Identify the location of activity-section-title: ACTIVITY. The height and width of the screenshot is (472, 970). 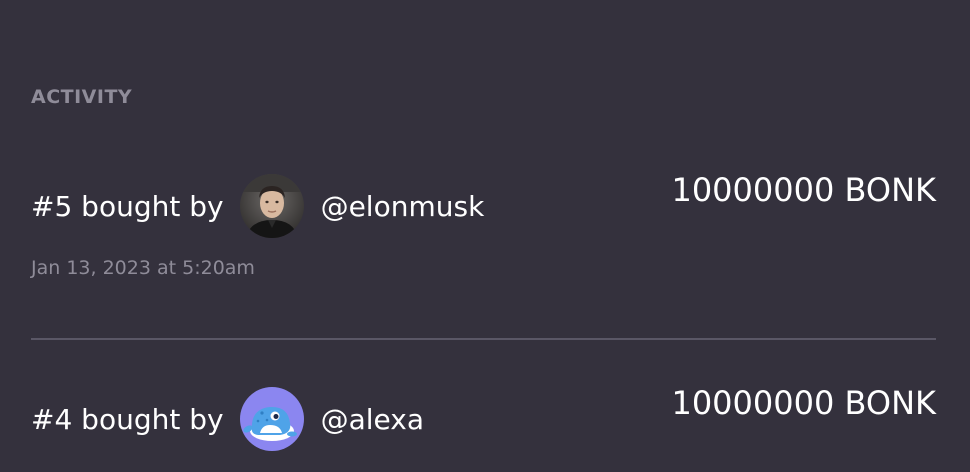
(82, 97).